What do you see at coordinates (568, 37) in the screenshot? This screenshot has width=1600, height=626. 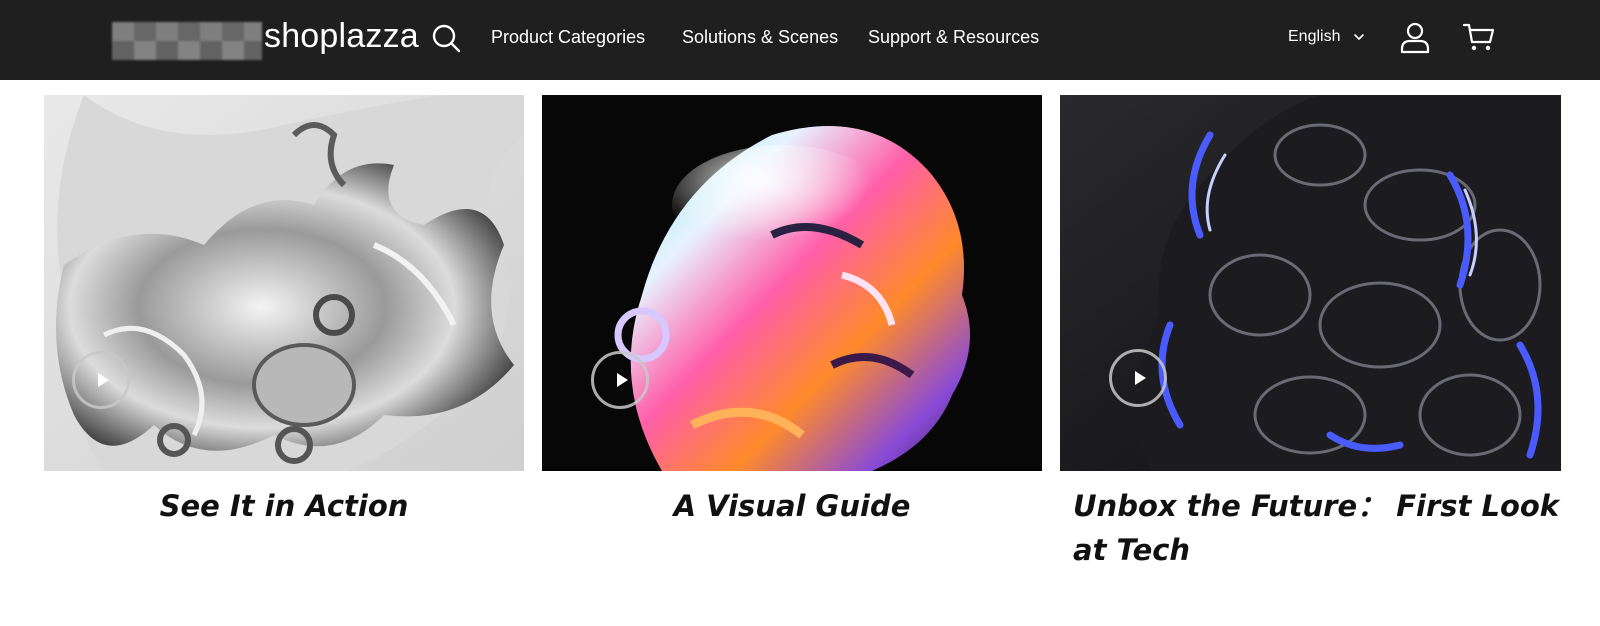 I see `nav-product-categories: Product Categories` at bounding box center [568, 37].